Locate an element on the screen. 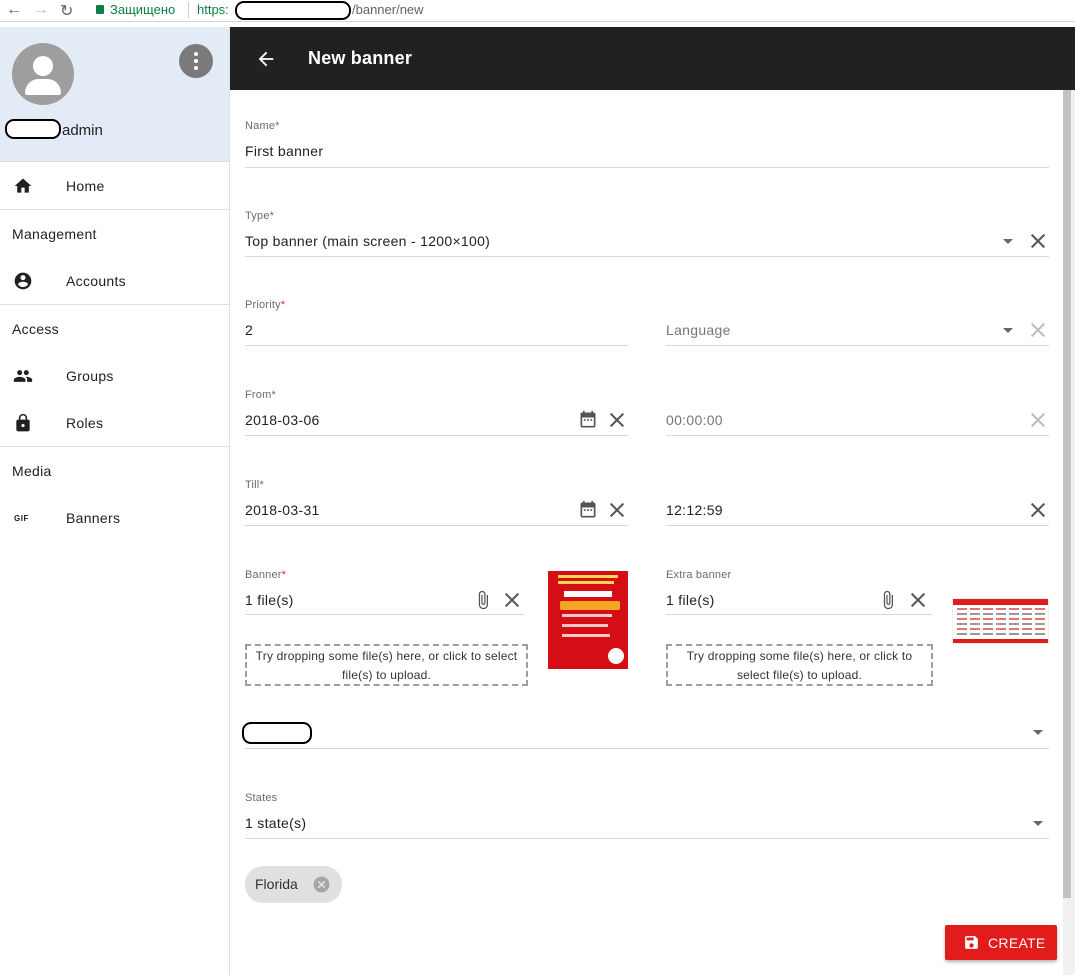 The width and height of the screenshot is (1075, 975). redacted-username-prefix is located at coordinates (33, 129).